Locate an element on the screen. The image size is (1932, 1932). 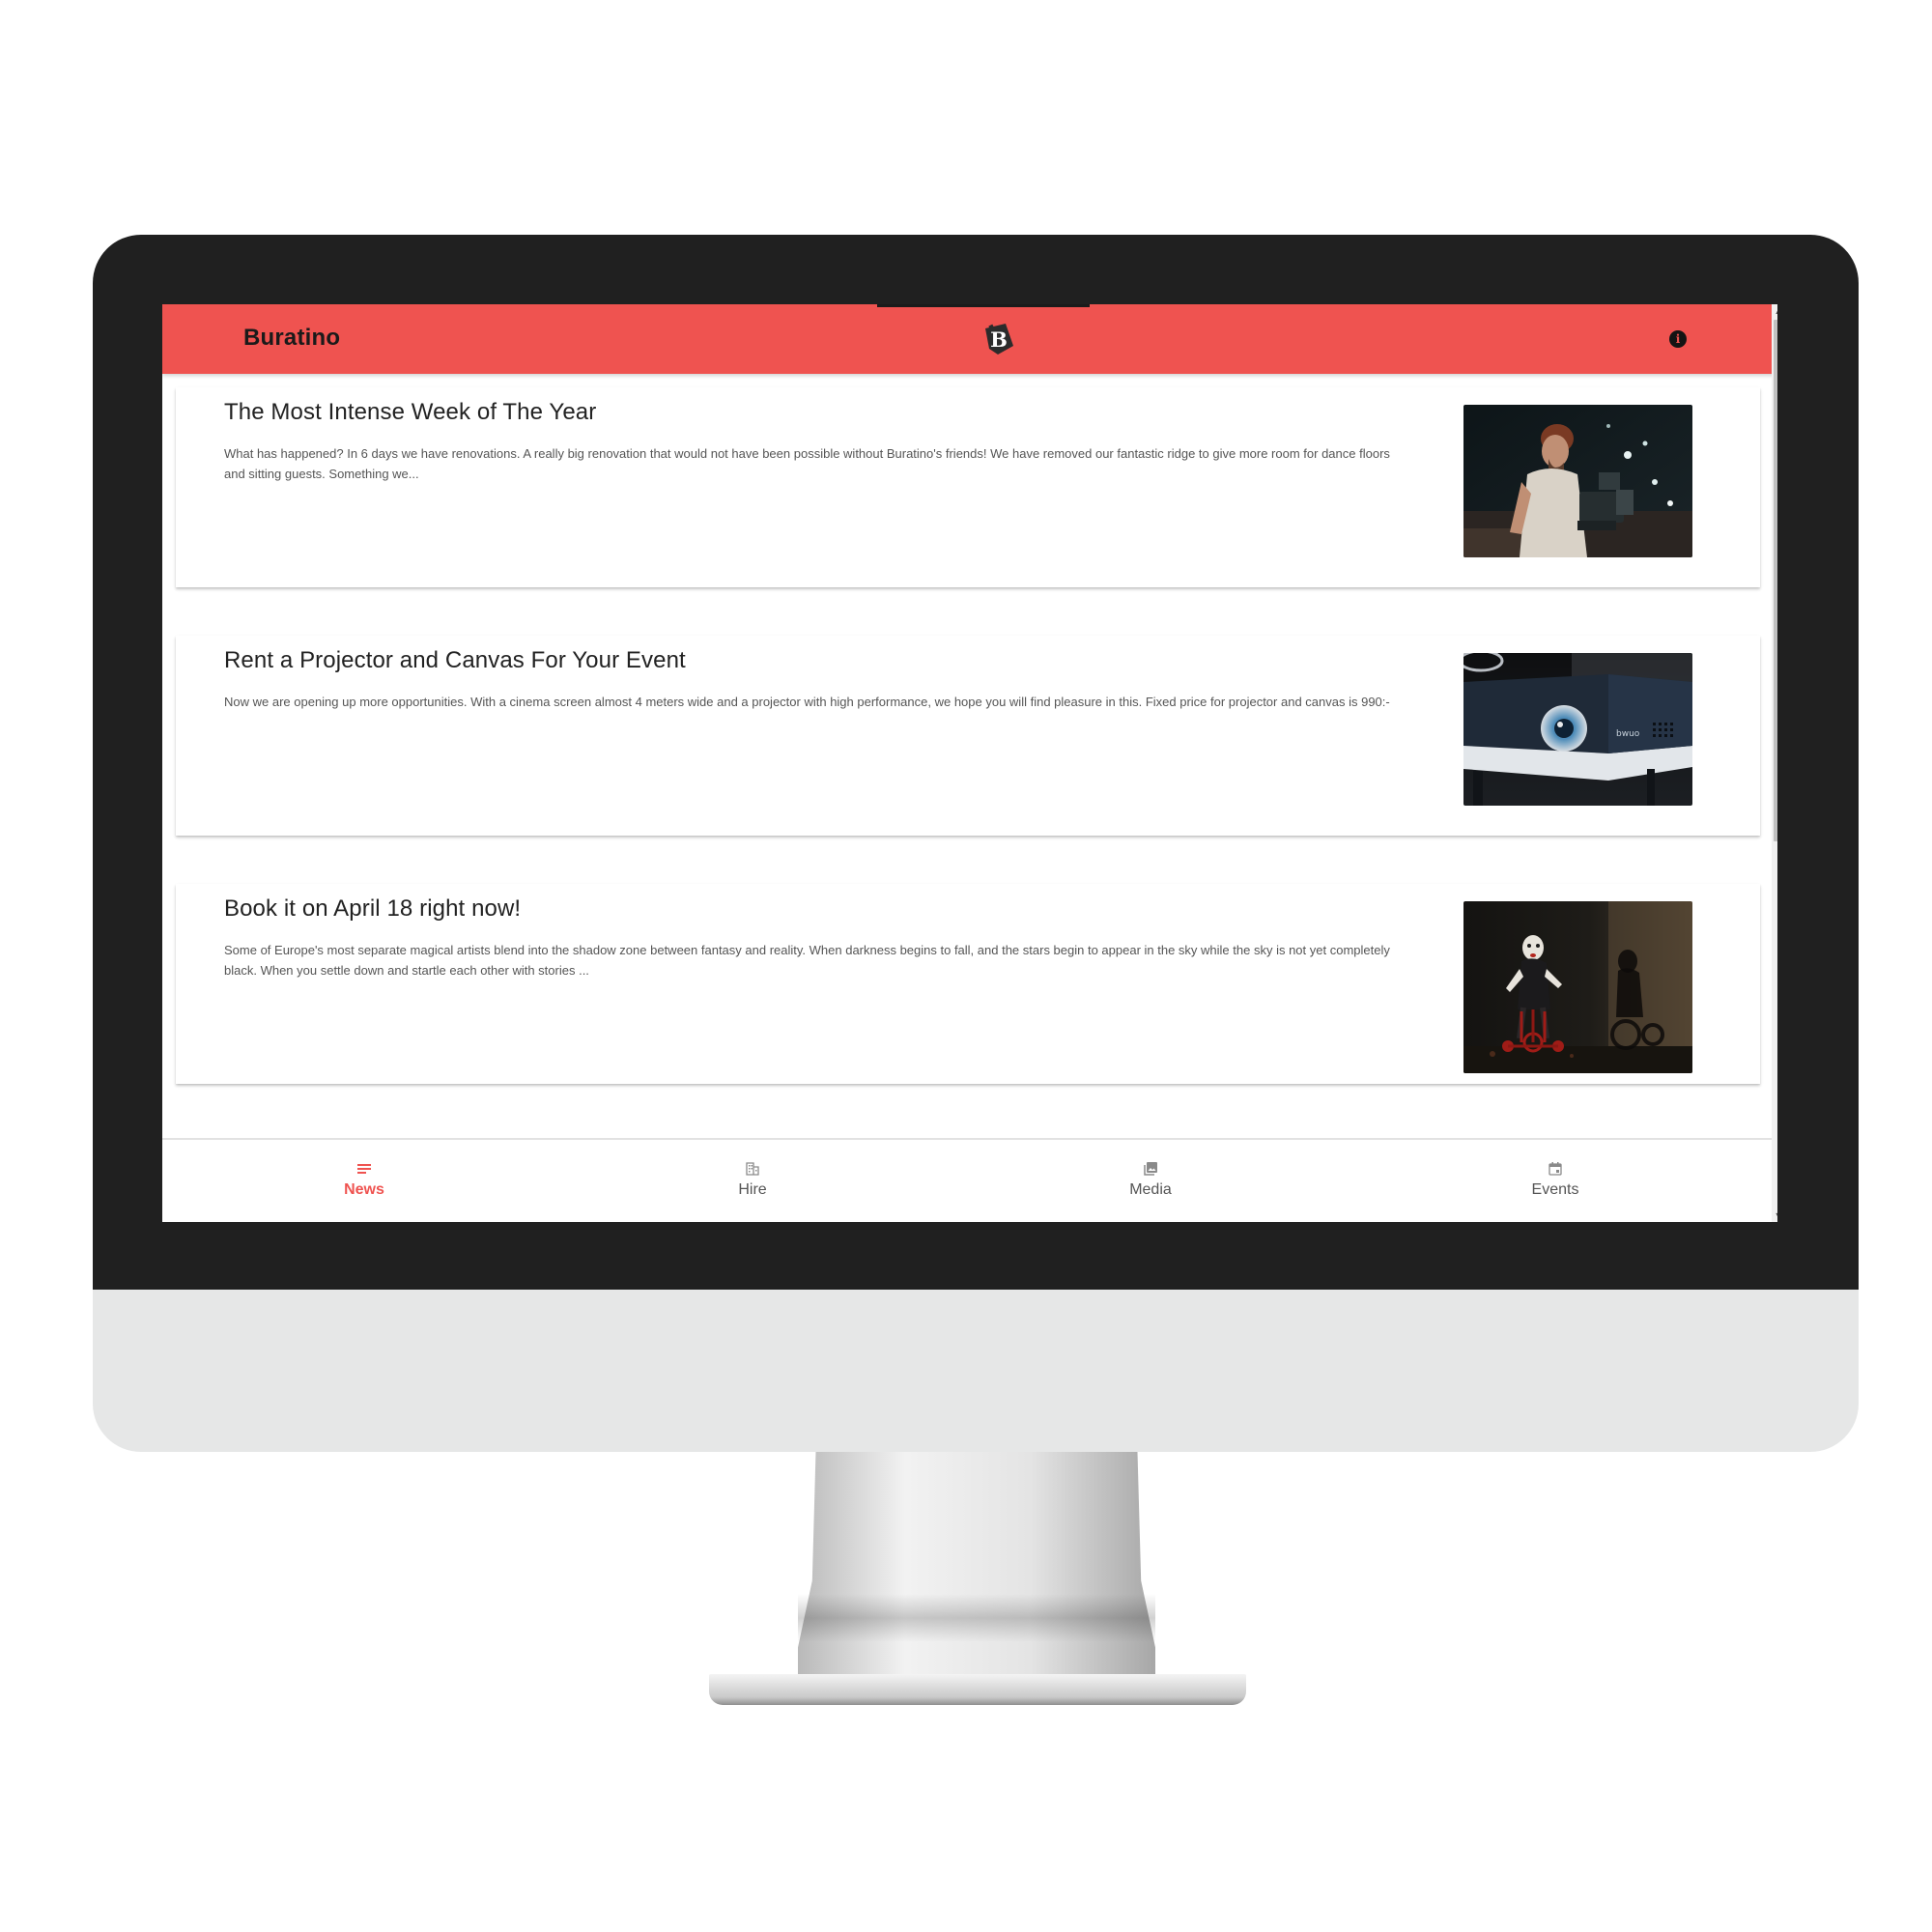
buratino-logo-icon: B is located at coordinates (999, 339).